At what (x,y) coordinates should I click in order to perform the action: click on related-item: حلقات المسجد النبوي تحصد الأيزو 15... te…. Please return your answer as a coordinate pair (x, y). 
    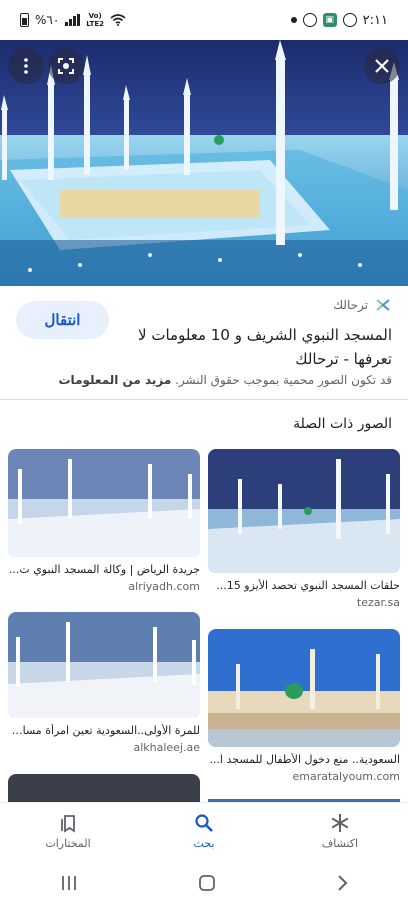
    Looking at the image, I should click on (304, 529).